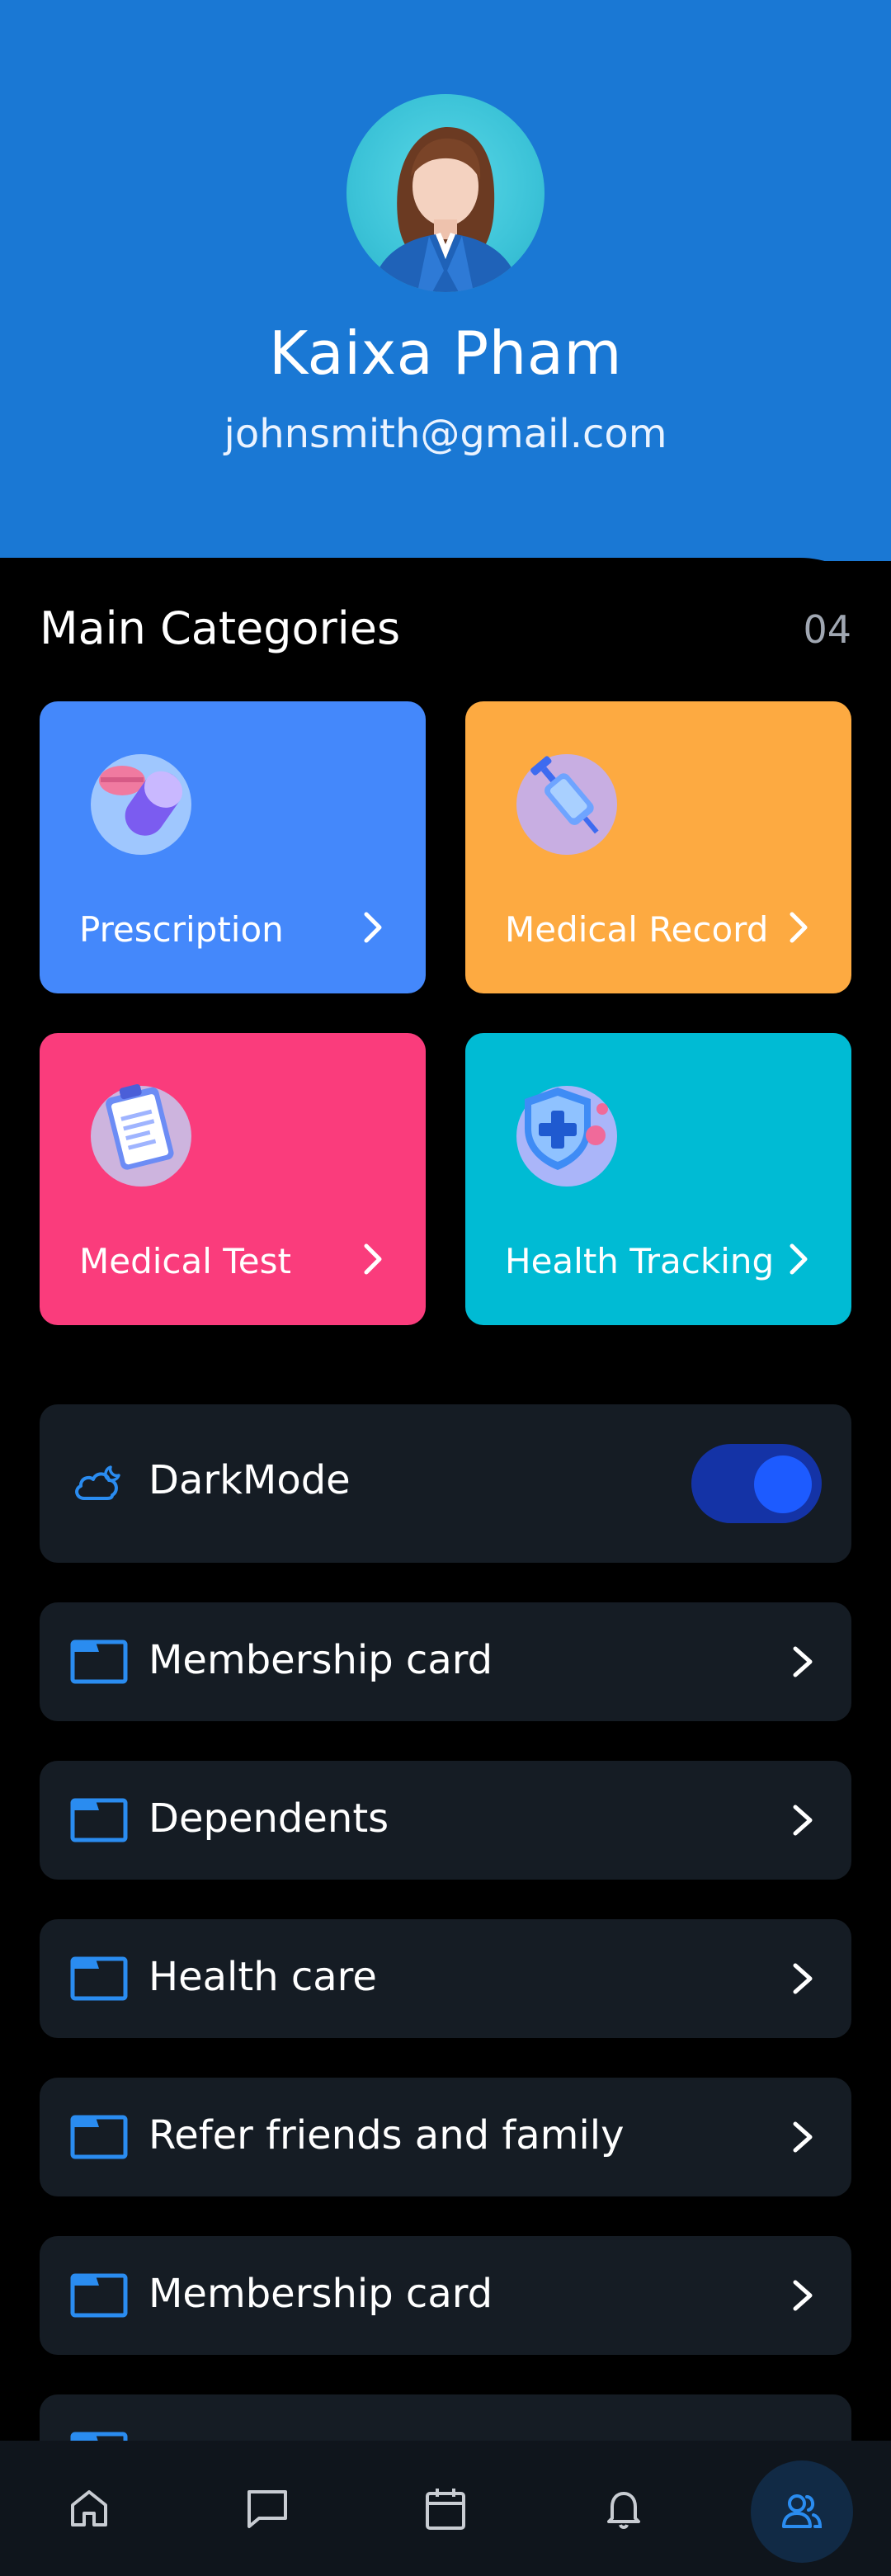 The height and width of the screenshot is (2576, 891). What do you see at coordinates (566, 1136) in the screenshot?
I see `shield-plus-icon` at bounding box center [566, 1136].